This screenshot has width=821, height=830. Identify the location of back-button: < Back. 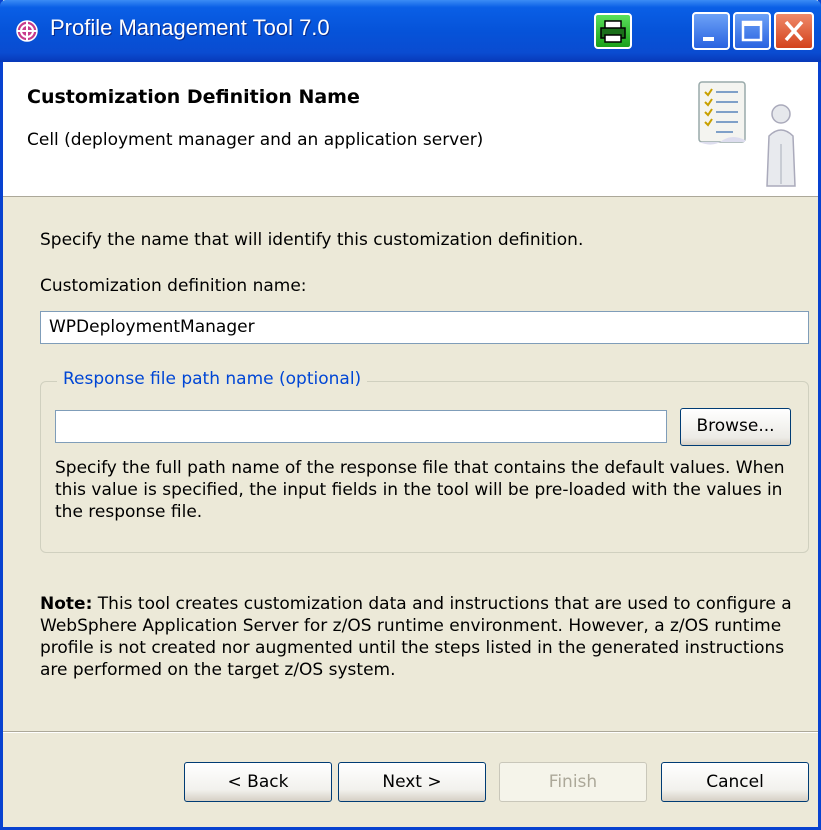
(258, 782).